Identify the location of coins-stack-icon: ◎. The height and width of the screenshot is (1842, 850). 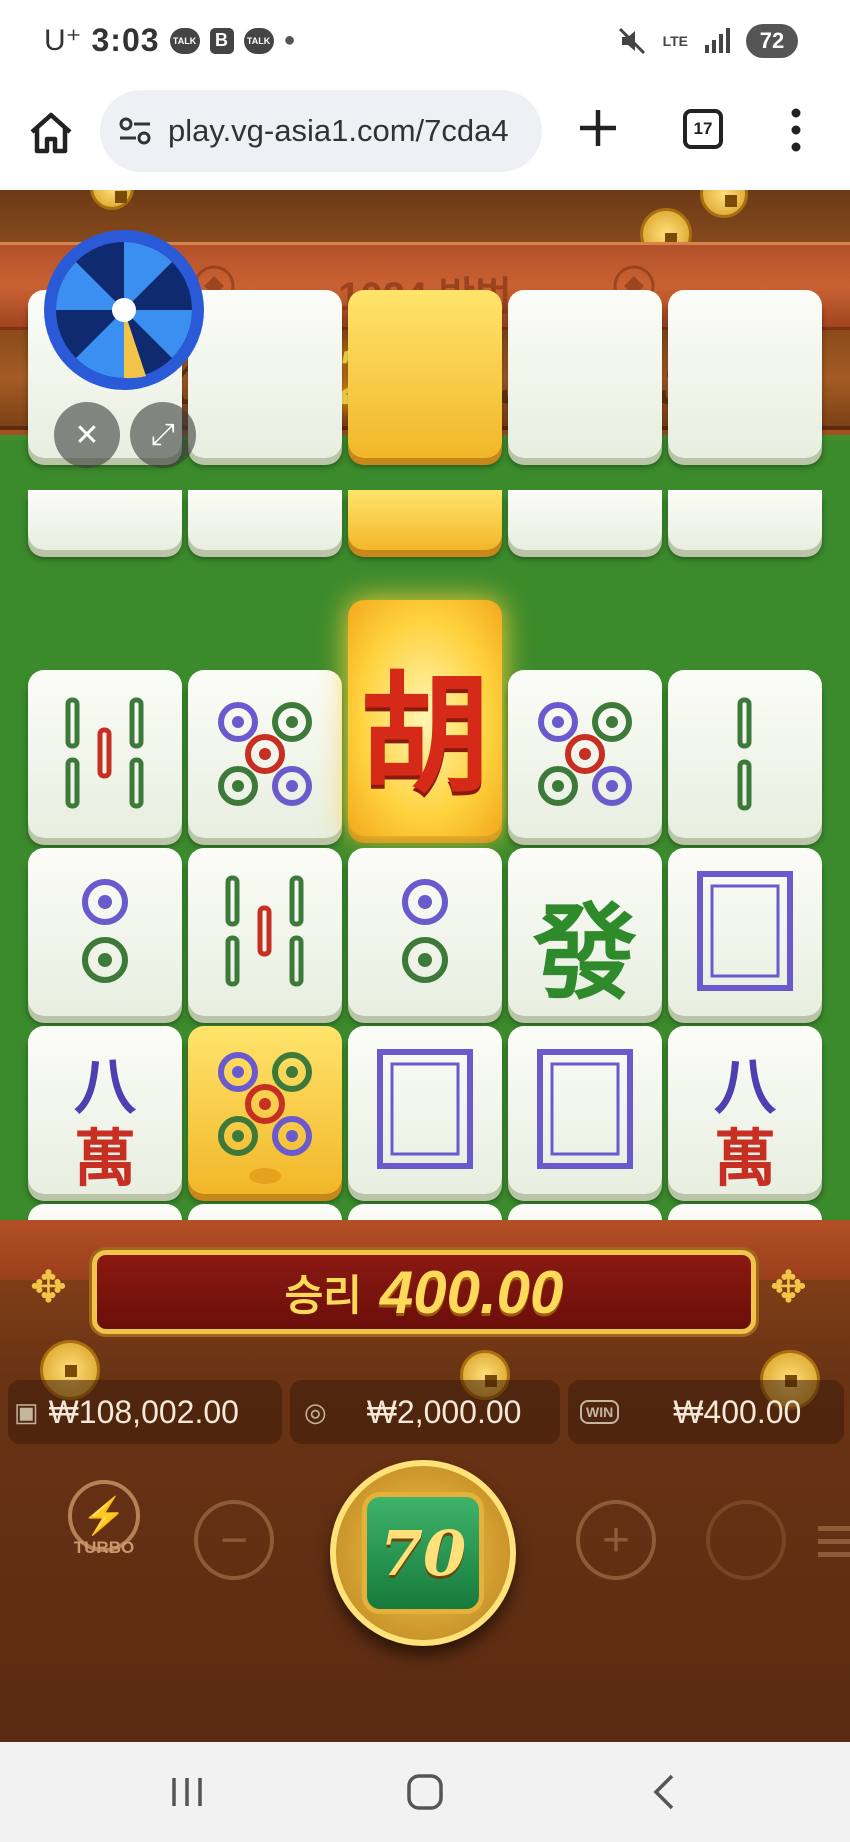
(315, 1411).